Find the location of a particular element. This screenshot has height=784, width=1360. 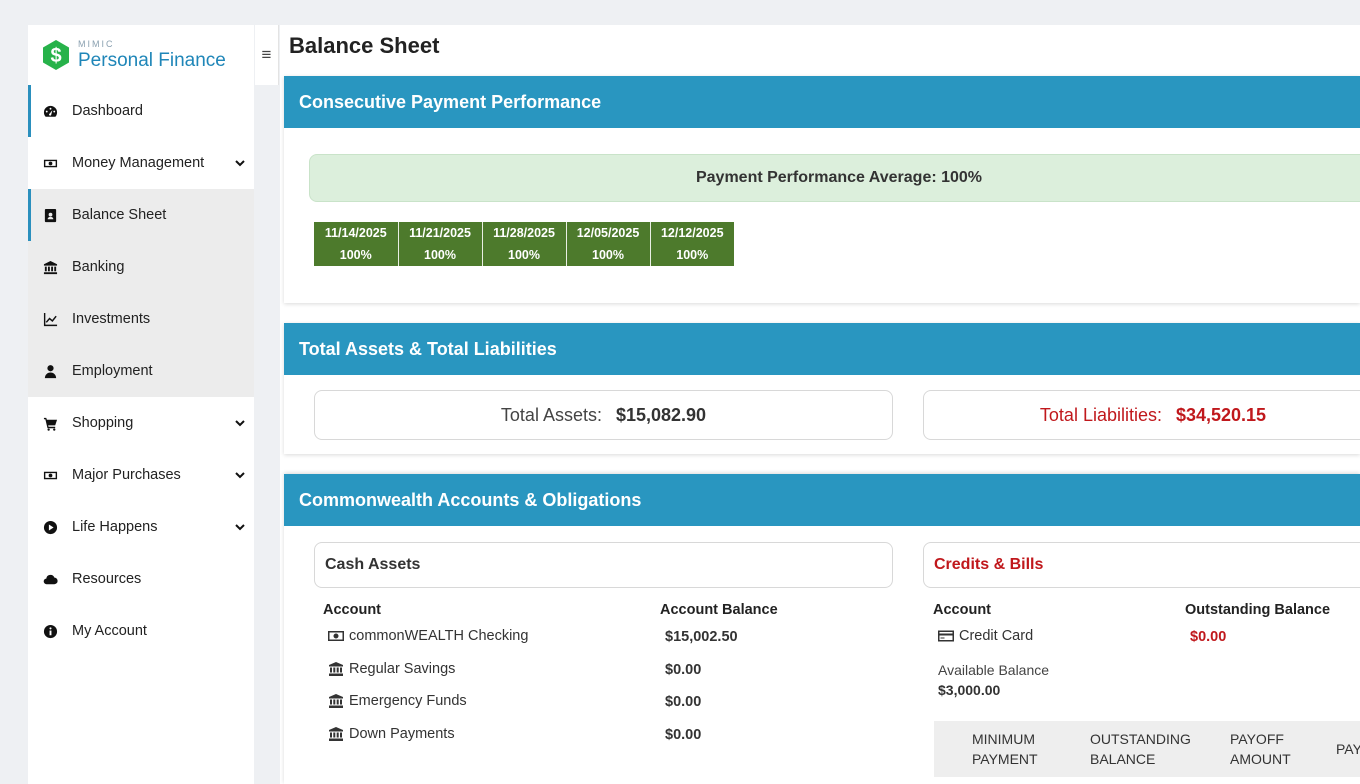

sidebar-item-employment: Employment is located at coordinates (141, 371).